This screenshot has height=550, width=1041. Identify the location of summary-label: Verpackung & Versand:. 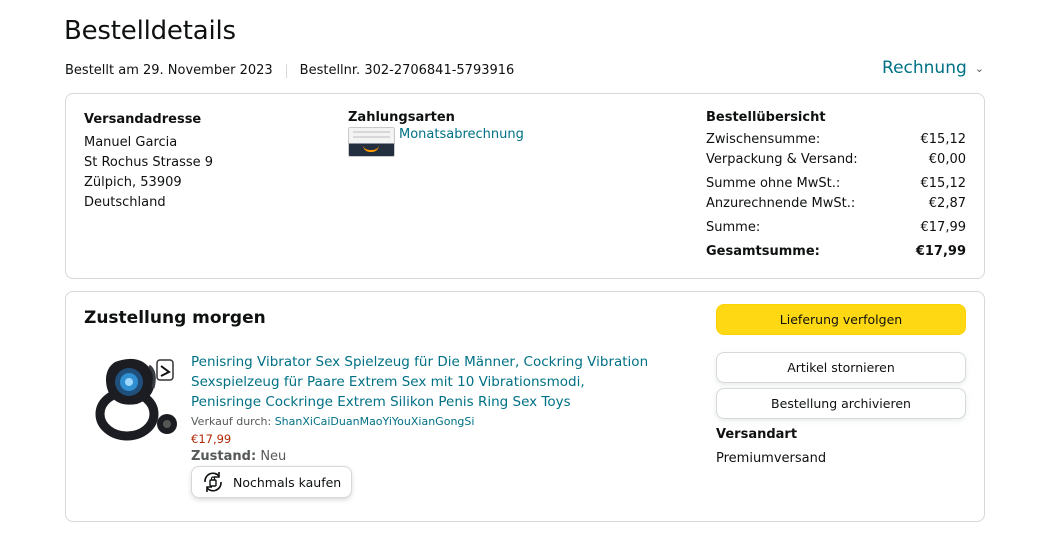
(782, 159).